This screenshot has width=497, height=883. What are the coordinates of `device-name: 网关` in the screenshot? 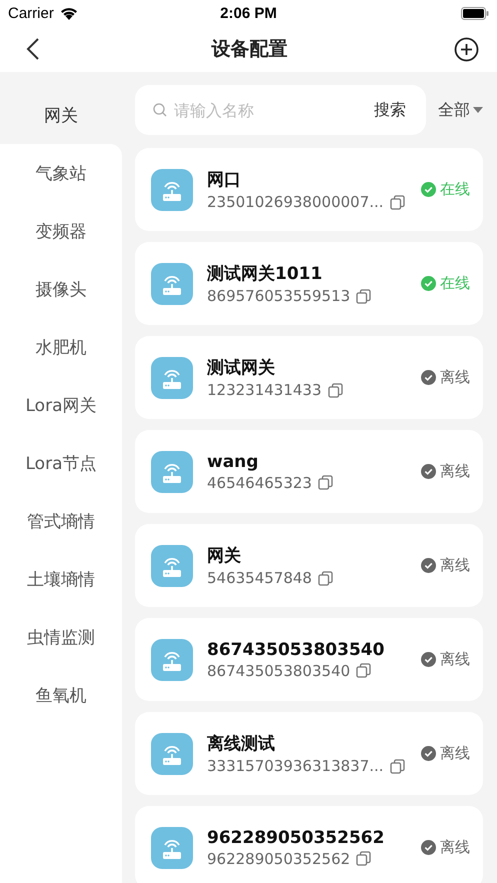 It's located at (224, 556).